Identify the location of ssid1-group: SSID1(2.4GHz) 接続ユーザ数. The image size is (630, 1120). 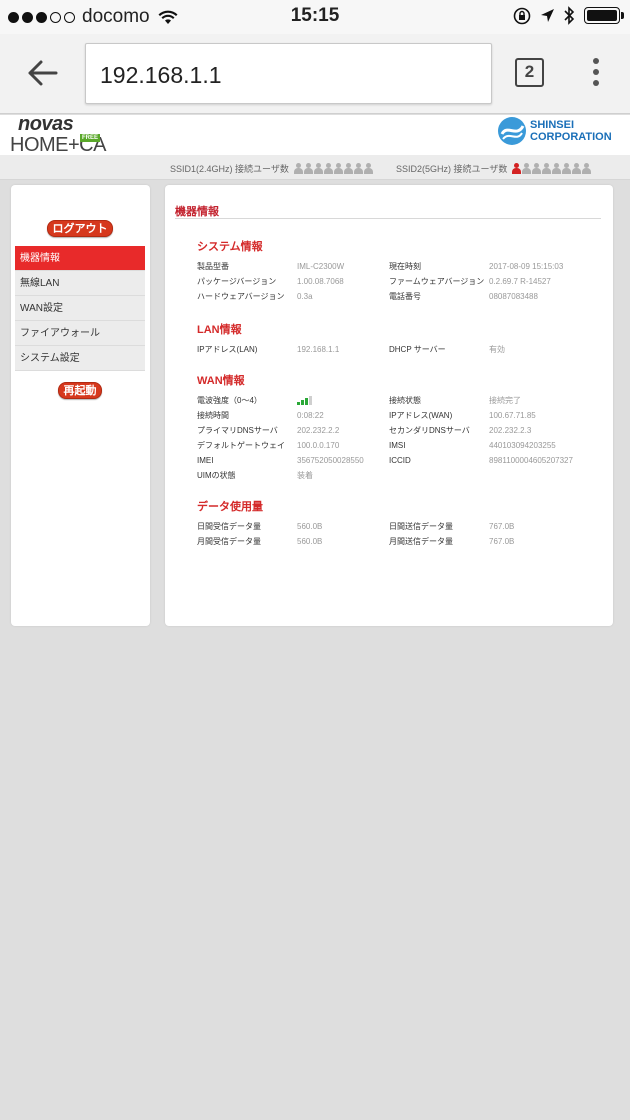
(271, 168).